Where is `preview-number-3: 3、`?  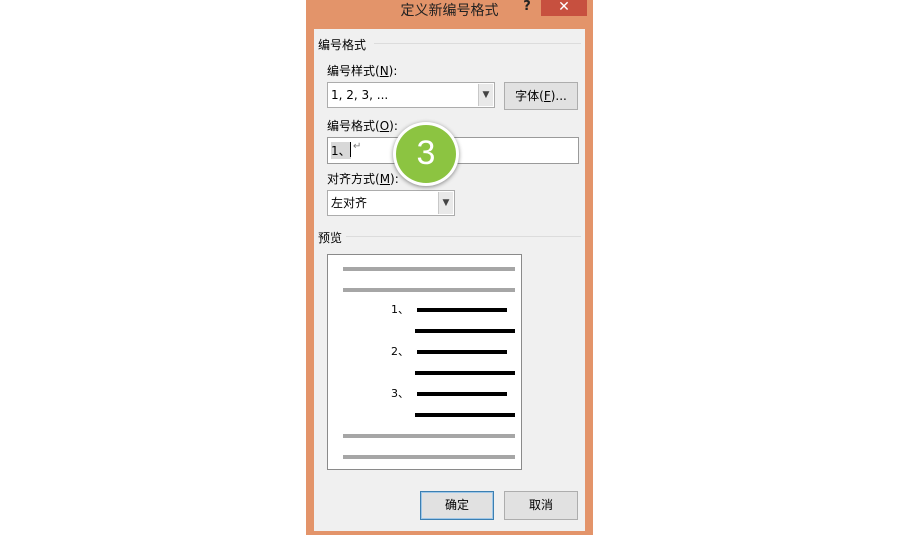
preview-number-3: 3、 is located at coordinates (400, 393).